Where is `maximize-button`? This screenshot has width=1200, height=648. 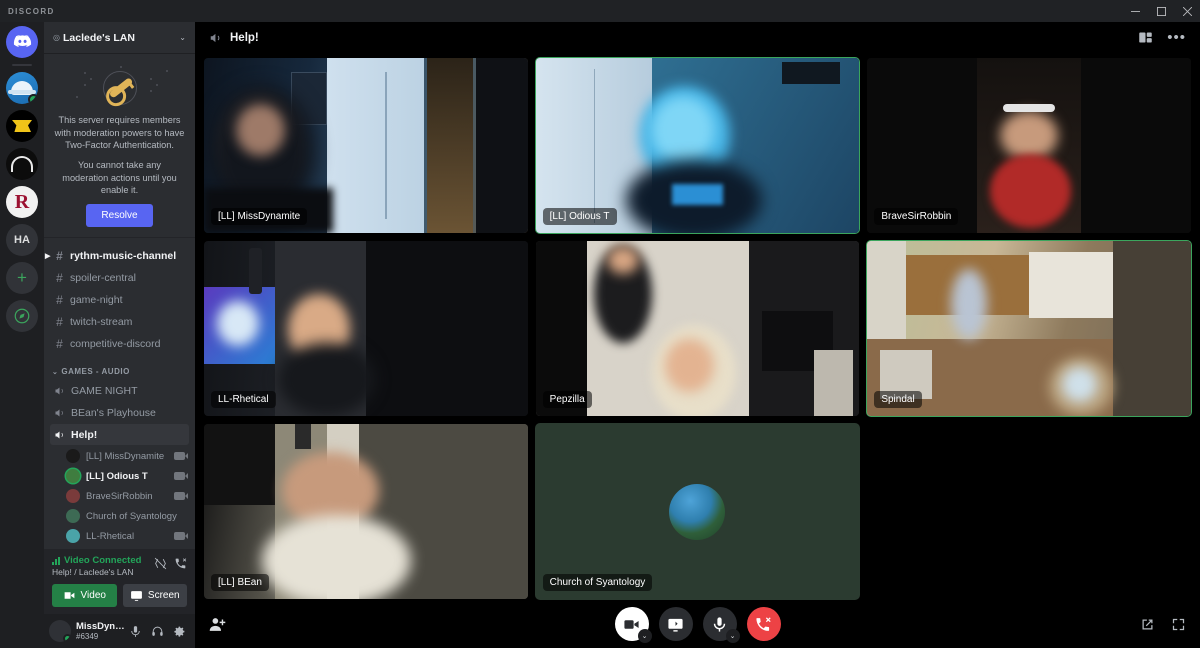 maximize-button is located at coordinates (1161, 11).